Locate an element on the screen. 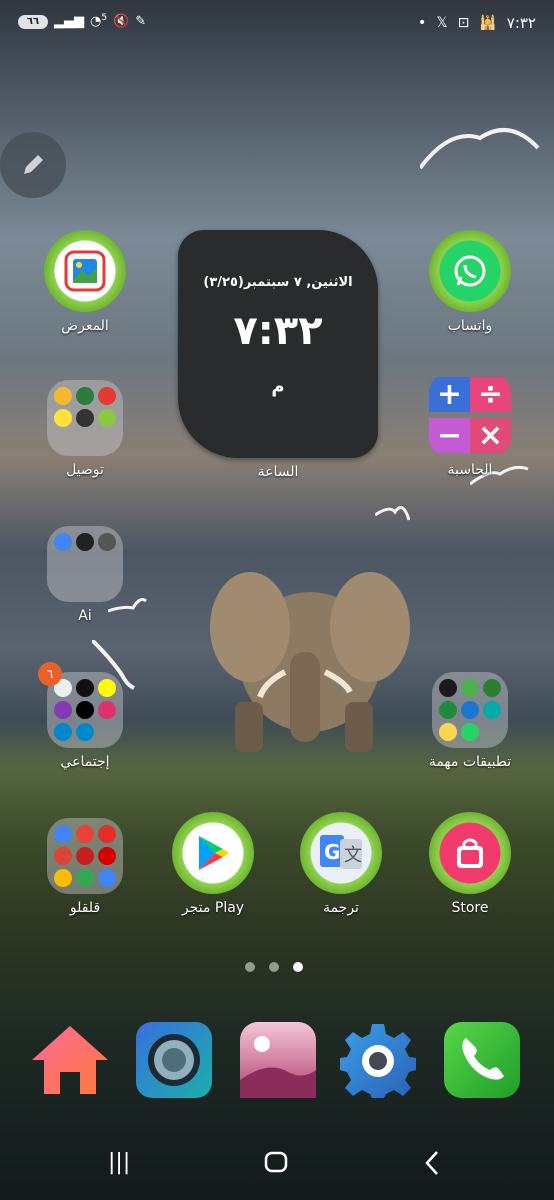 The image size is (554, 1200). dock-phone-app is located at coordinates (482, 1060).